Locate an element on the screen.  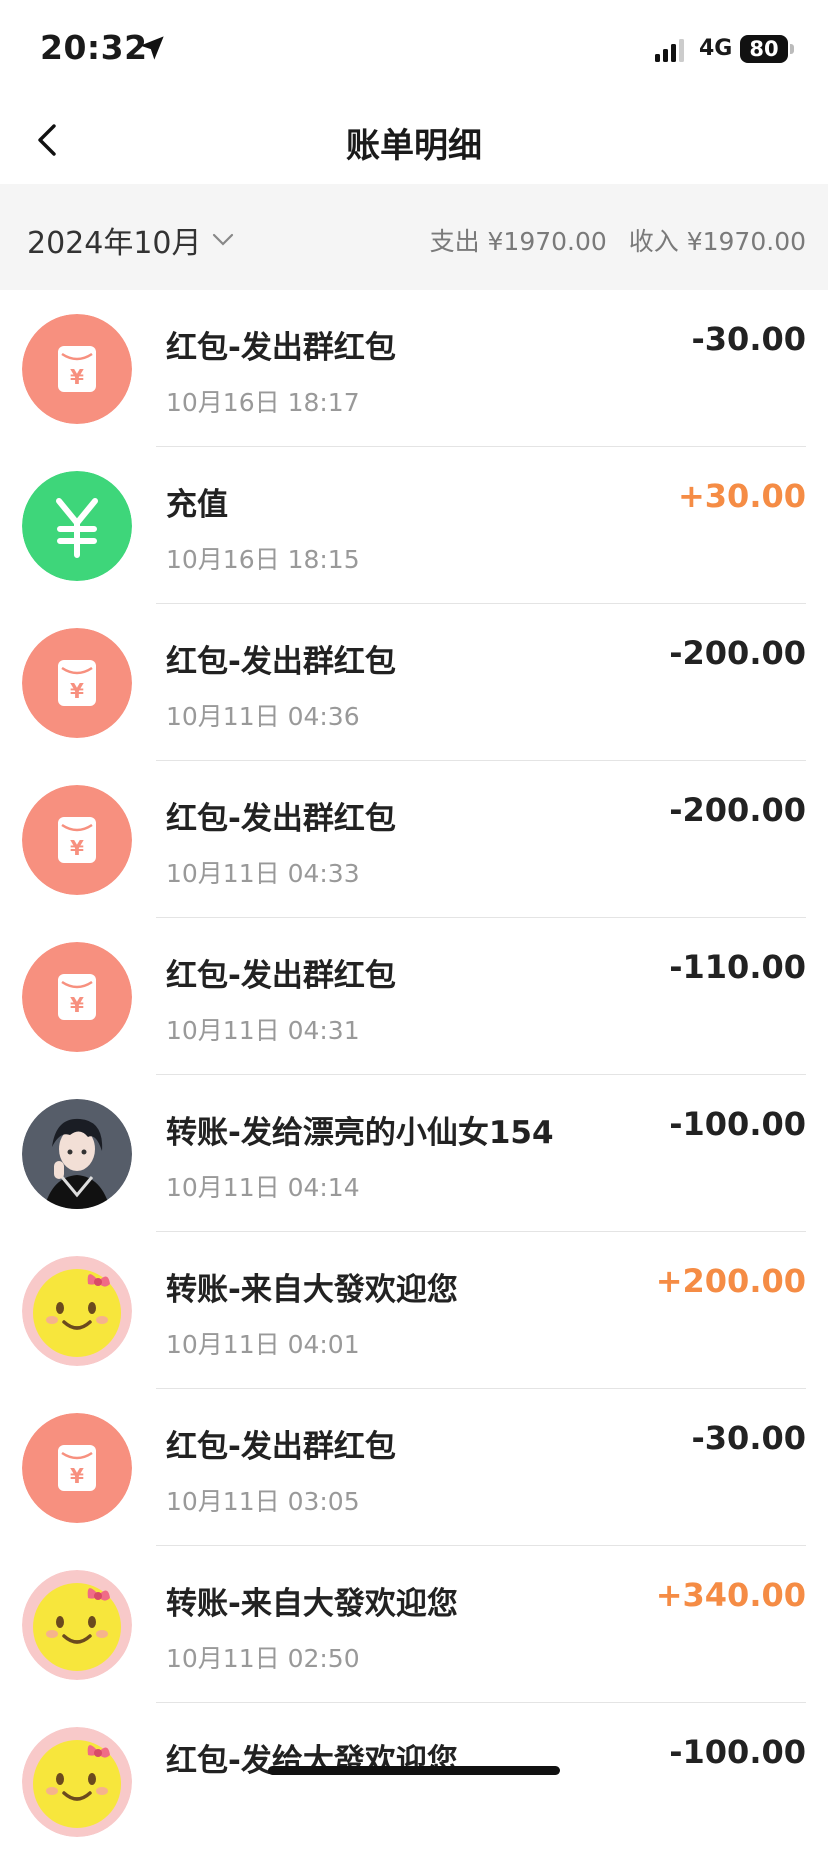
battery-tip is located at coordinates (792, 49).